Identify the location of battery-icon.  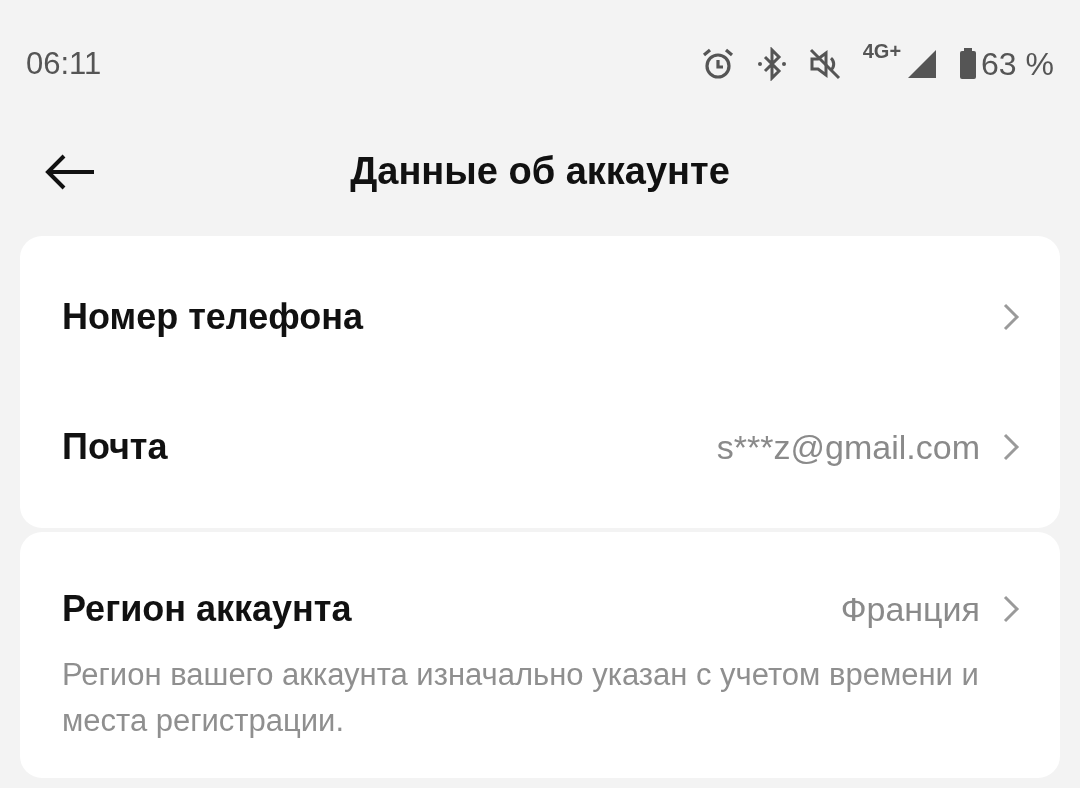
(968, 64).